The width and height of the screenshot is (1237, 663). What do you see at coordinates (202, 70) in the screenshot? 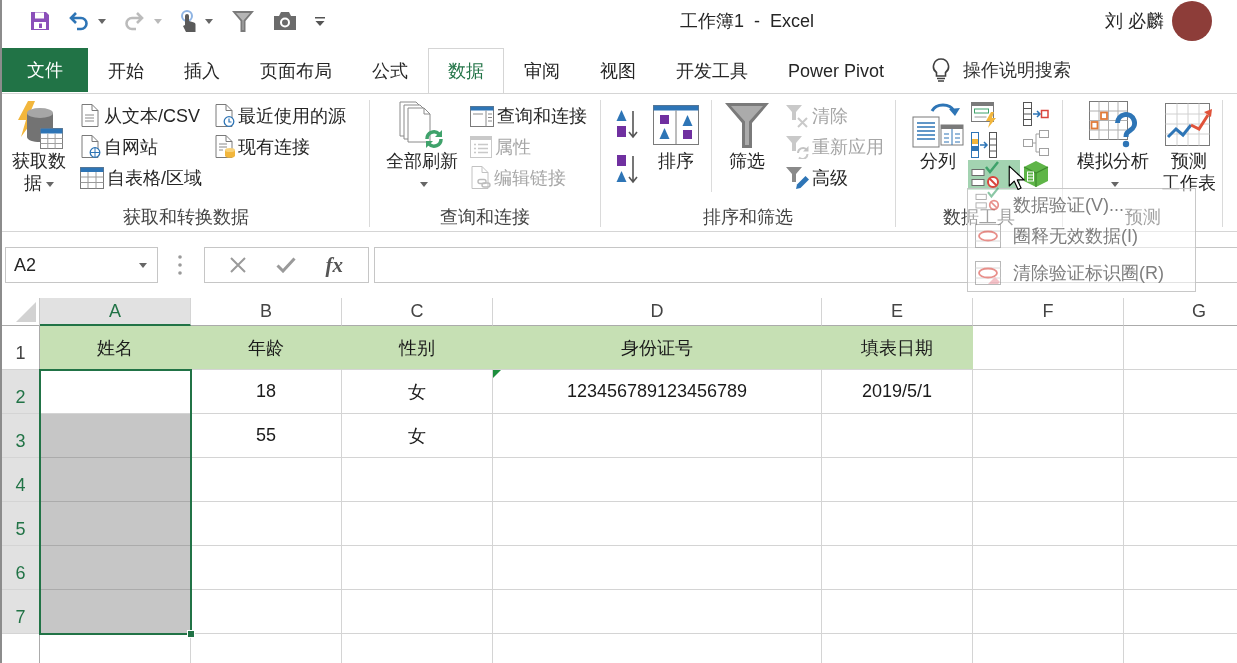
I see `ribbon-tab: 插入` at bounding box center [202, 70].